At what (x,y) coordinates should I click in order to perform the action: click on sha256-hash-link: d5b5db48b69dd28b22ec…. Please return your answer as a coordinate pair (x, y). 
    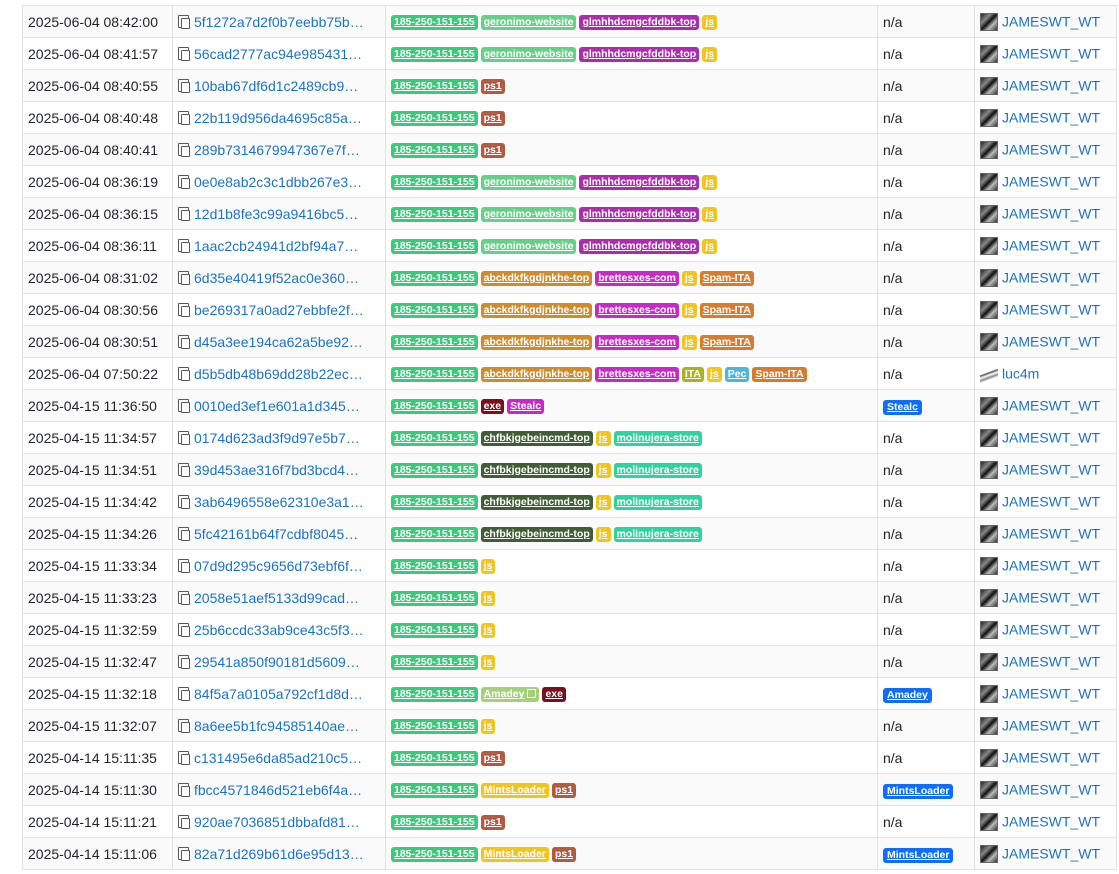
    Looking at the image, I should click on (278, 374).